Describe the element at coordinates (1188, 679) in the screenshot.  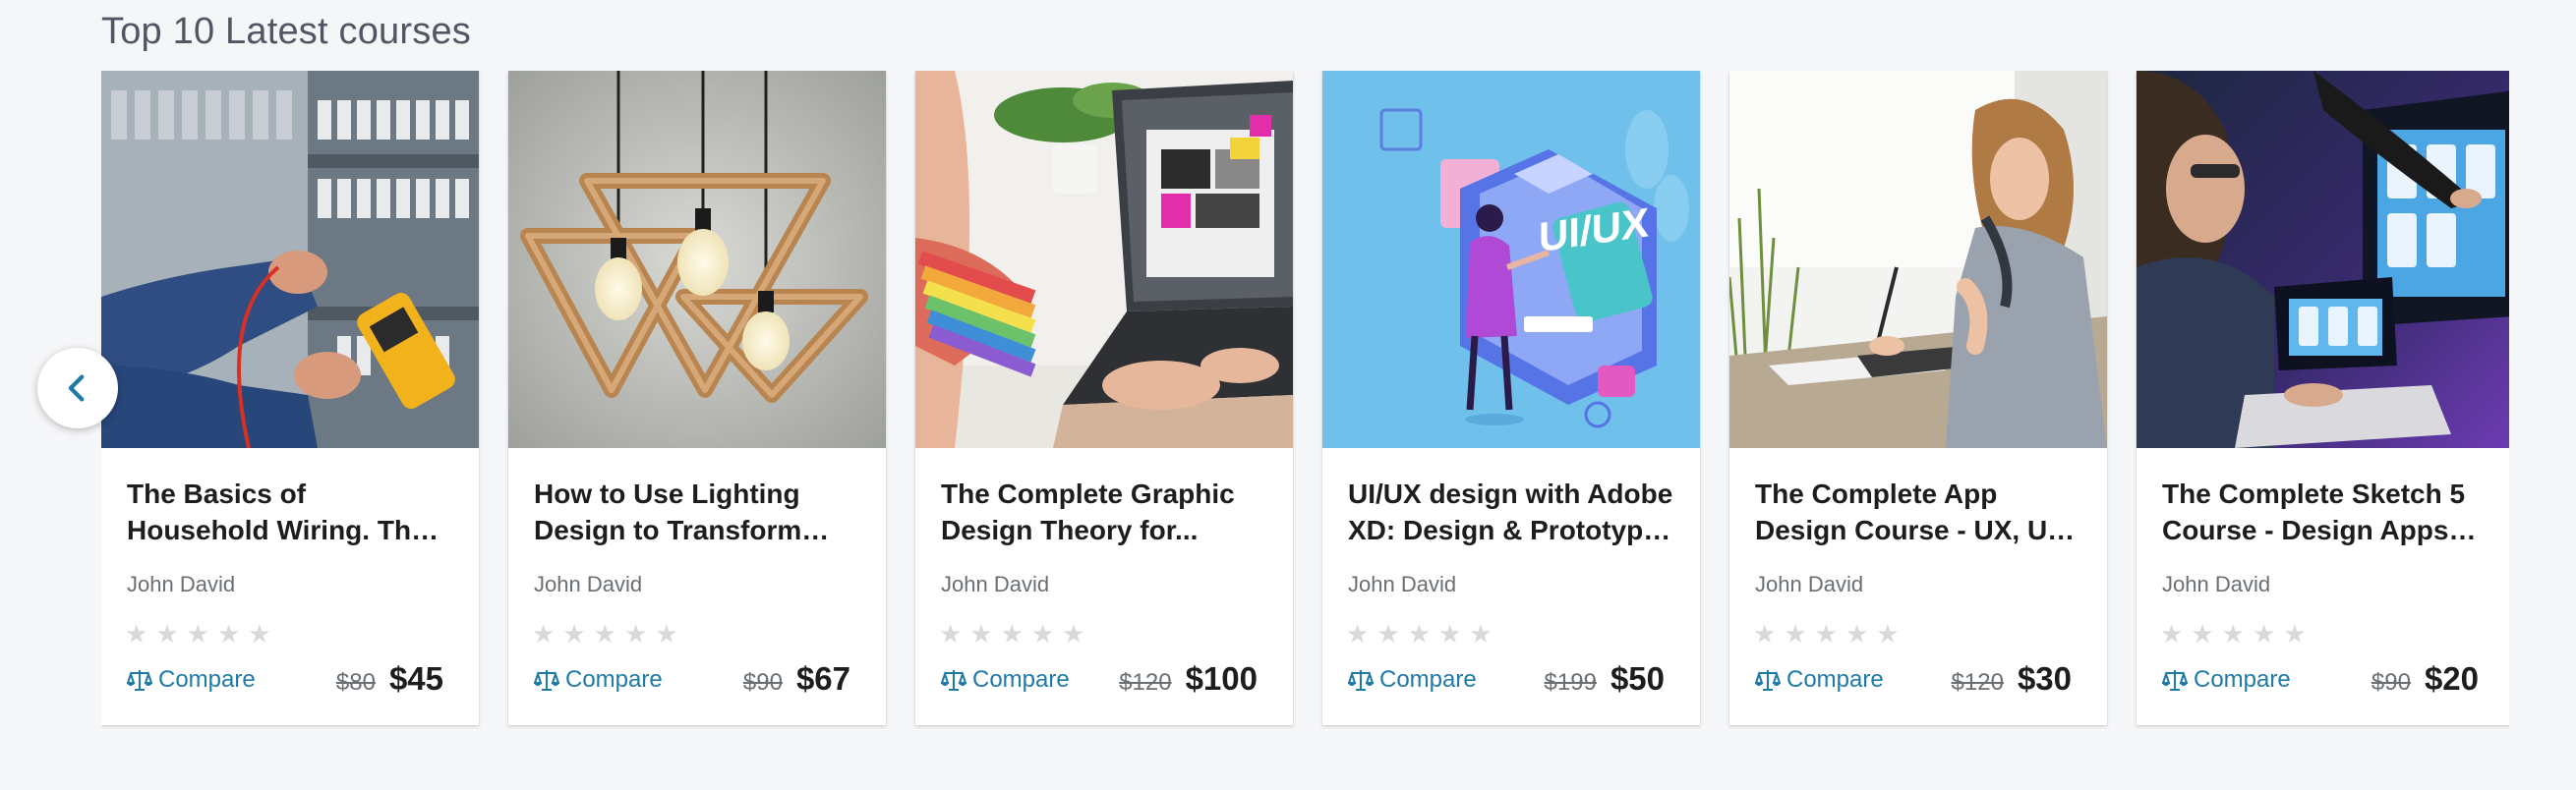
I see `course-price: $120 $100` at that location.